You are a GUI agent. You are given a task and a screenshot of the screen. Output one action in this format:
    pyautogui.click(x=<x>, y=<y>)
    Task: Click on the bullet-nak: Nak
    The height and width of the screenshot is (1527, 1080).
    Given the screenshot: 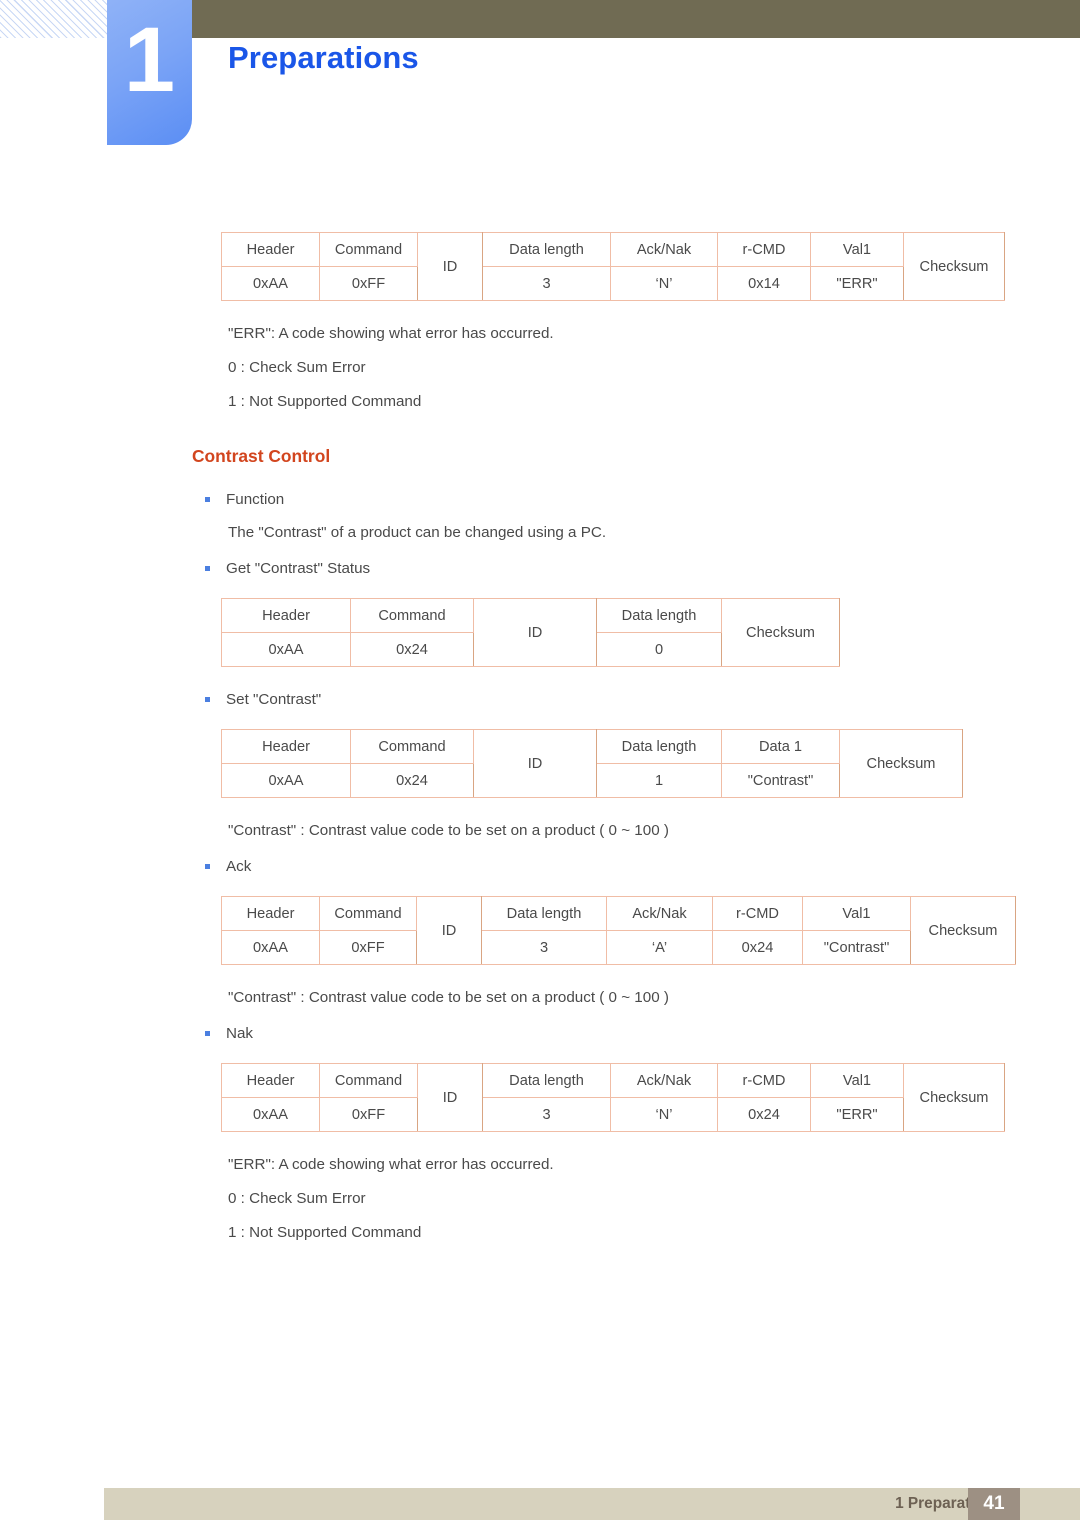 What is the action you would take?
    pyautogui.click(x=229, y=1034)
    